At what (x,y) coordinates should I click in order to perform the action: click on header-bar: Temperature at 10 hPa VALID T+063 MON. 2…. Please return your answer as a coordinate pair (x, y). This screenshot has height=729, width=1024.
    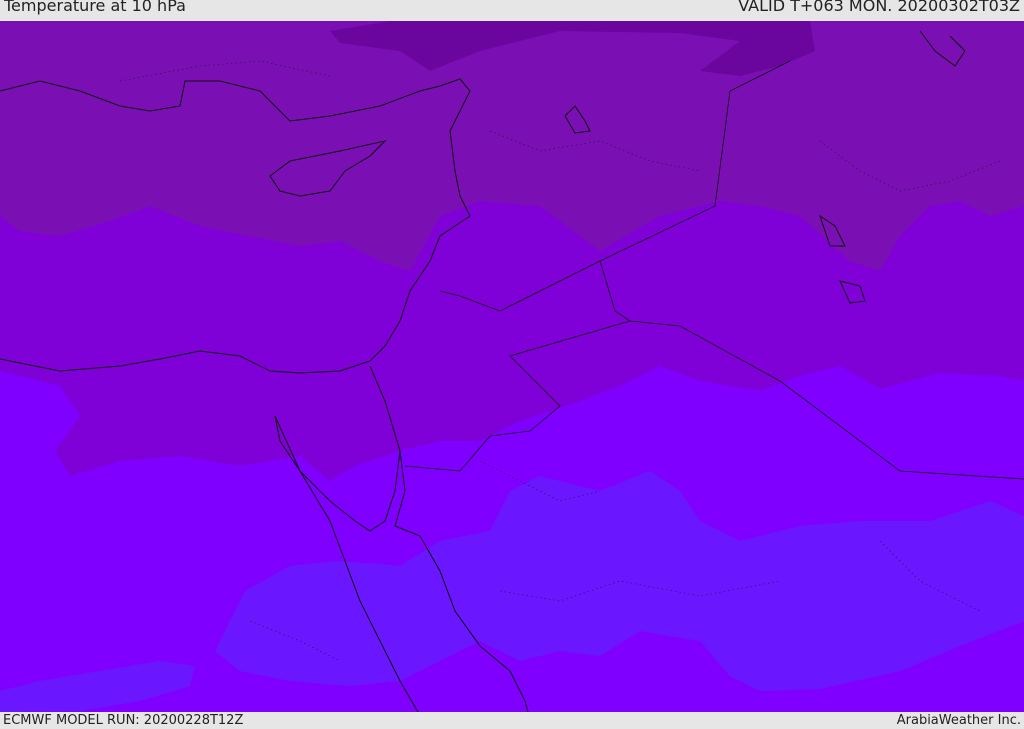
    Looking at the image, I should click on (512, 10).